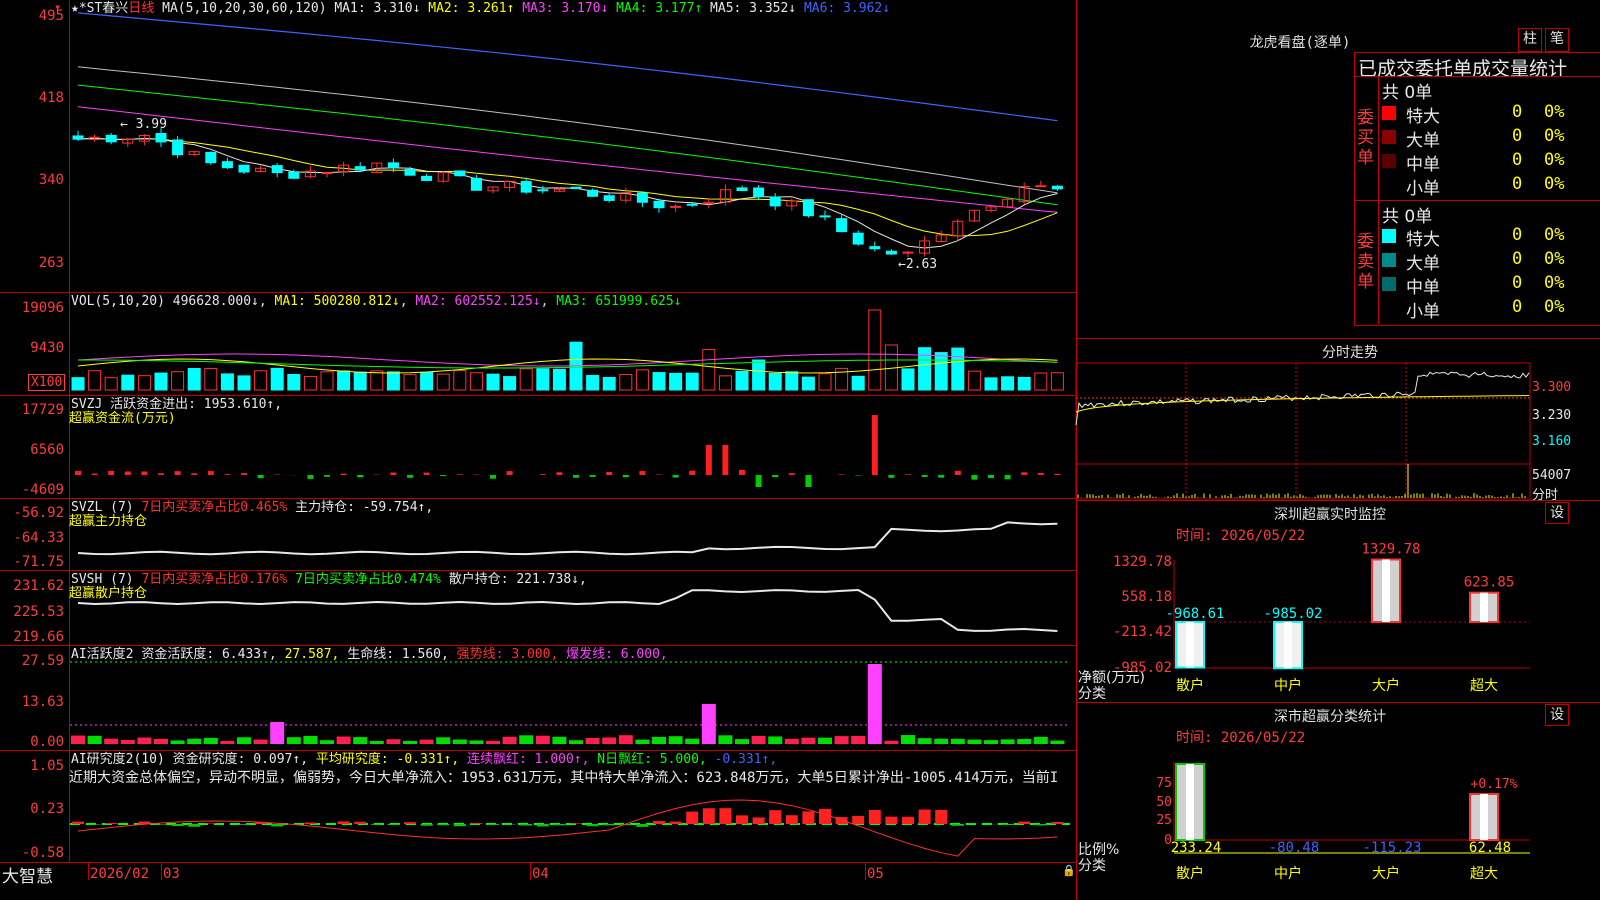 This screenshot has width=1600, height=900. What do you see at coordinates (1164, 802) in the screenshot?
I see `bar-ytick: 50` at bounding box center [1164, 802].